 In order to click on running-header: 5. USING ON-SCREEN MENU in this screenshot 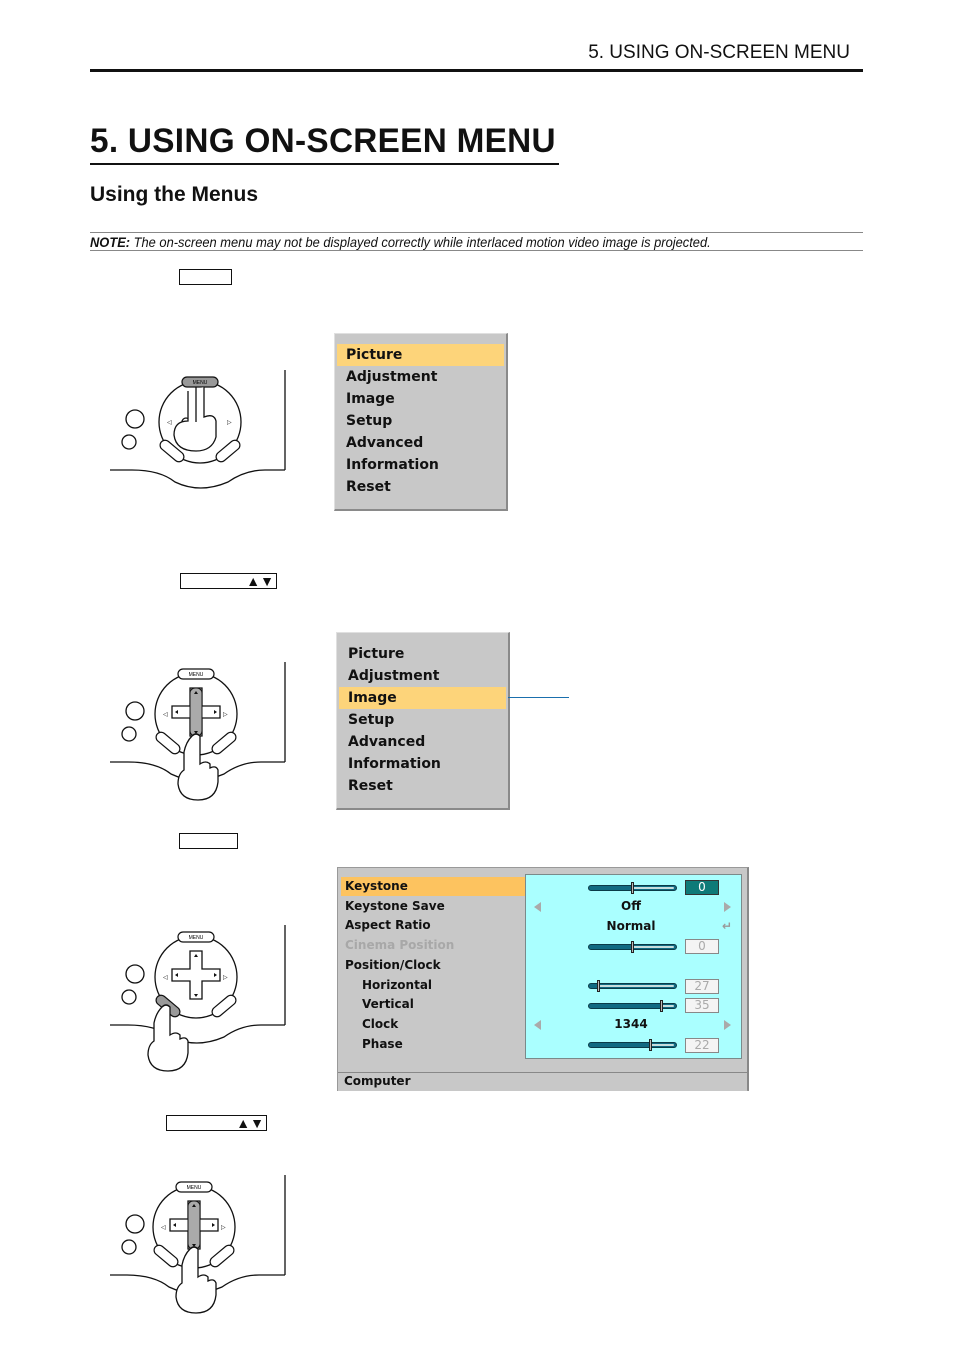, I will do `click(719, 52)`.